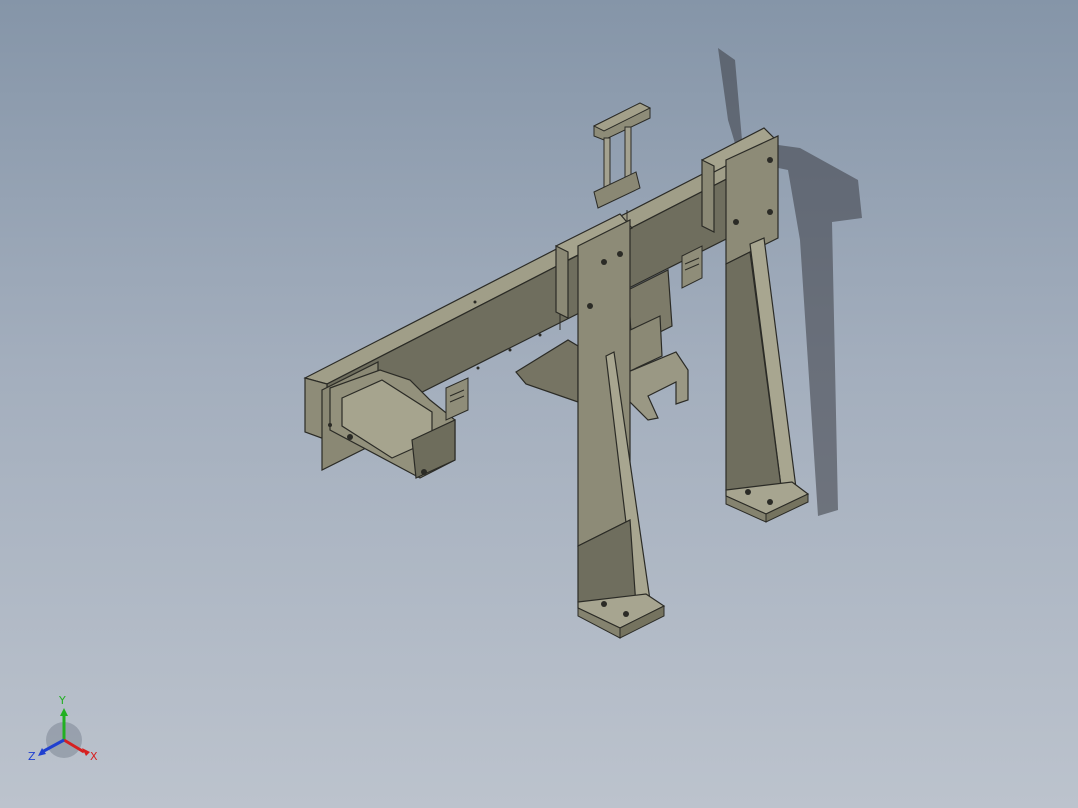 Image resolution: width=1078 pixels, height=808 pixels. Describe the element at coordinates (457, 399) in the screenshot. I see `sensor-bracket-left` at that location.